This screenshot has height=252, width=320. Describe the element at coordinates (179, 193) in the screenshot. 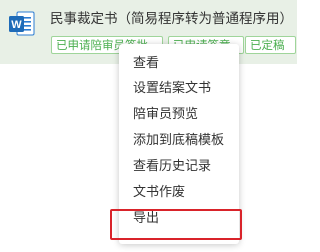

I see `menu-item-void-document: 文书作废` at that location.